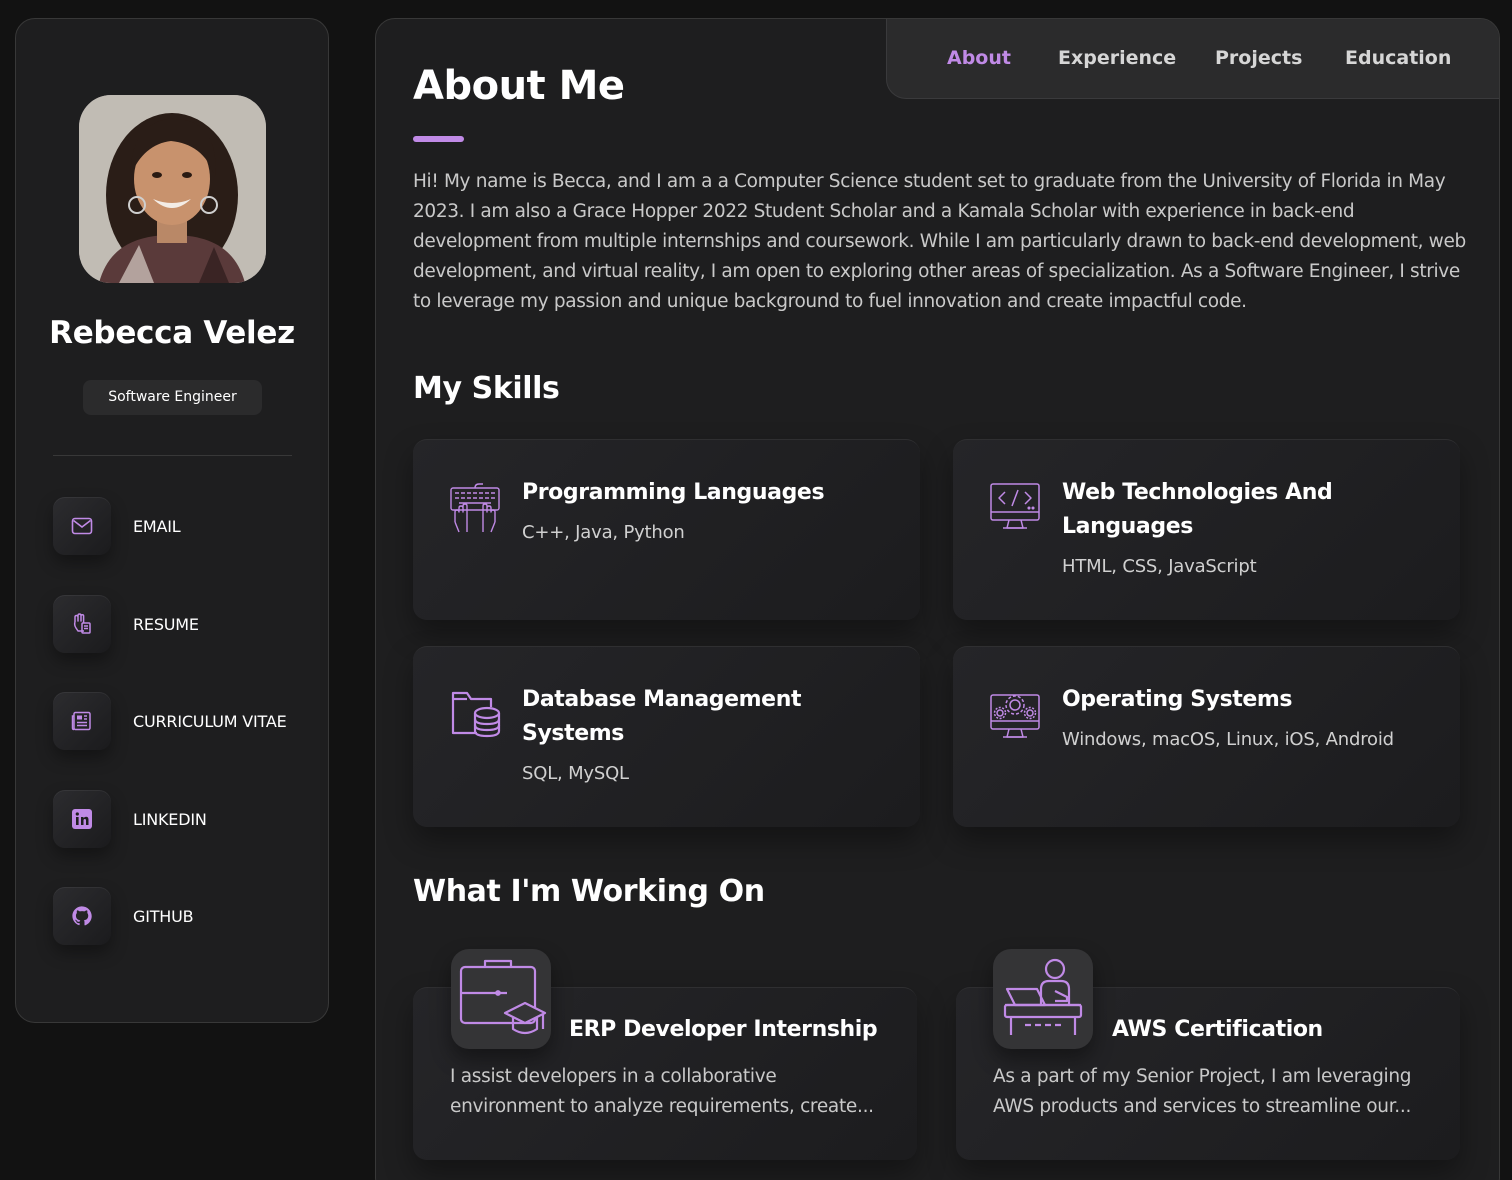 The height and width of the screenshot is (1180, 1512). What do you see at coordinates (1228, 739) in the screenshot?
I see `skill-desc: Windows, macOS, Linux, iOS, Android` at bounding box center [1228, 739].